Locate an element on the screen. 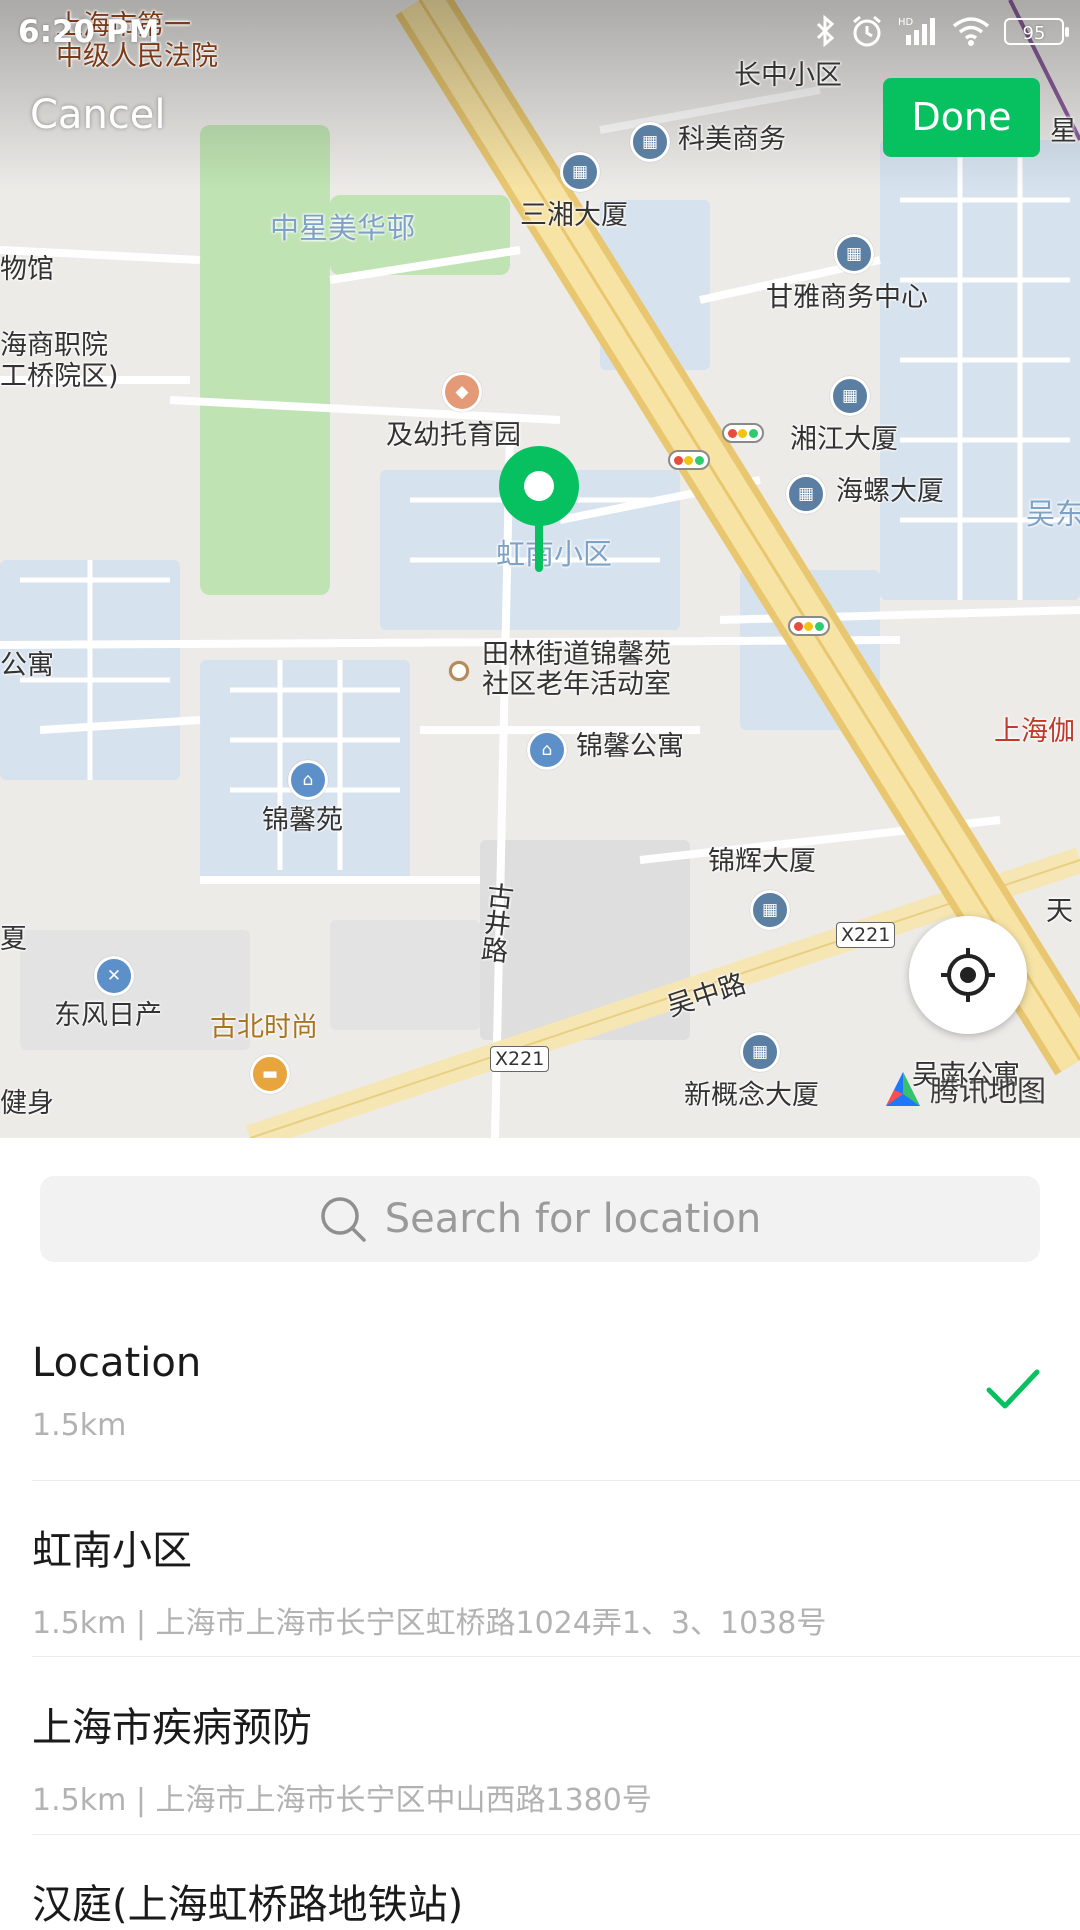 This screenshot has width=1080, height=1930. map-label-vocational: 海商职院 工桥院区) is located at coordinates (59, 361).